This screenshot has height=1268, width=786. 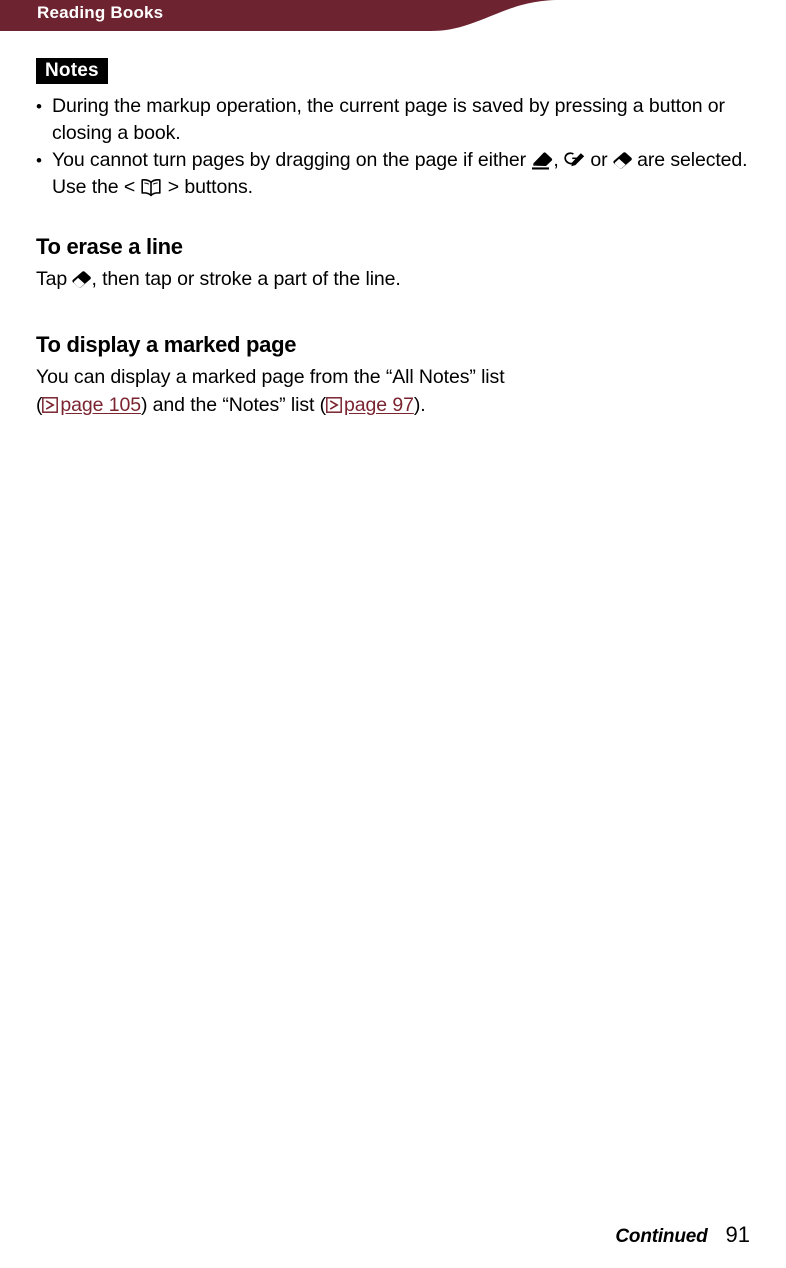 I want to click on notes-label: Notes, so click(x=72, y=71).